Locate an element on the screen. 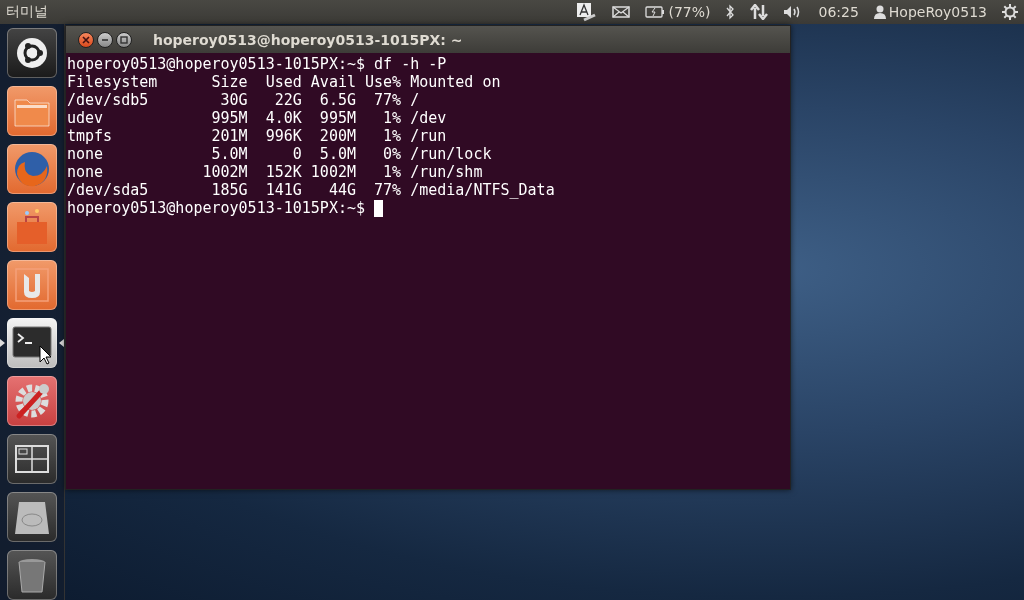 Image resolution: width=1024 pixels, height=600 pixels. user-icon is located at coordinates (879, 12).